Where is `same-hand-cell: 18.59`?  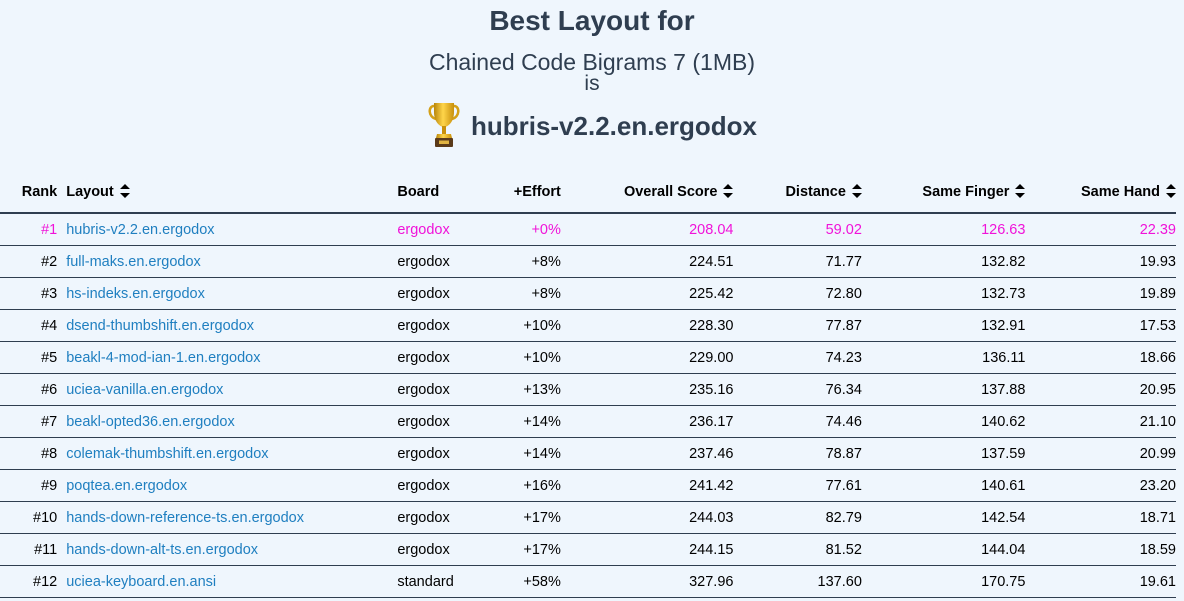
same-hand-cell: 18.59 is located at coordinates (1100, 549).